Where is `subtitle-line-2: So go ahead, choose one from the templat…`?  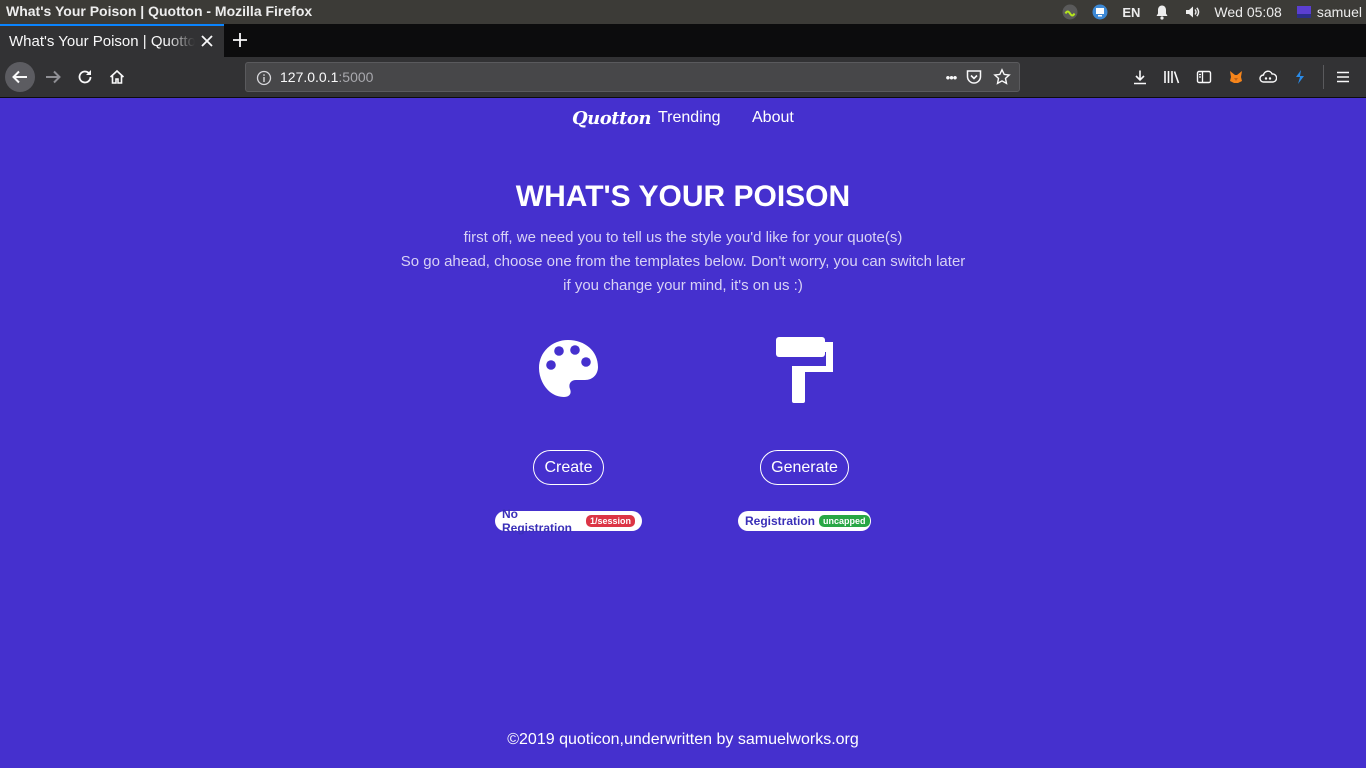 subtitle-line-2: So go ahead, choose one from the templat… is located at coordinates (683, 261).